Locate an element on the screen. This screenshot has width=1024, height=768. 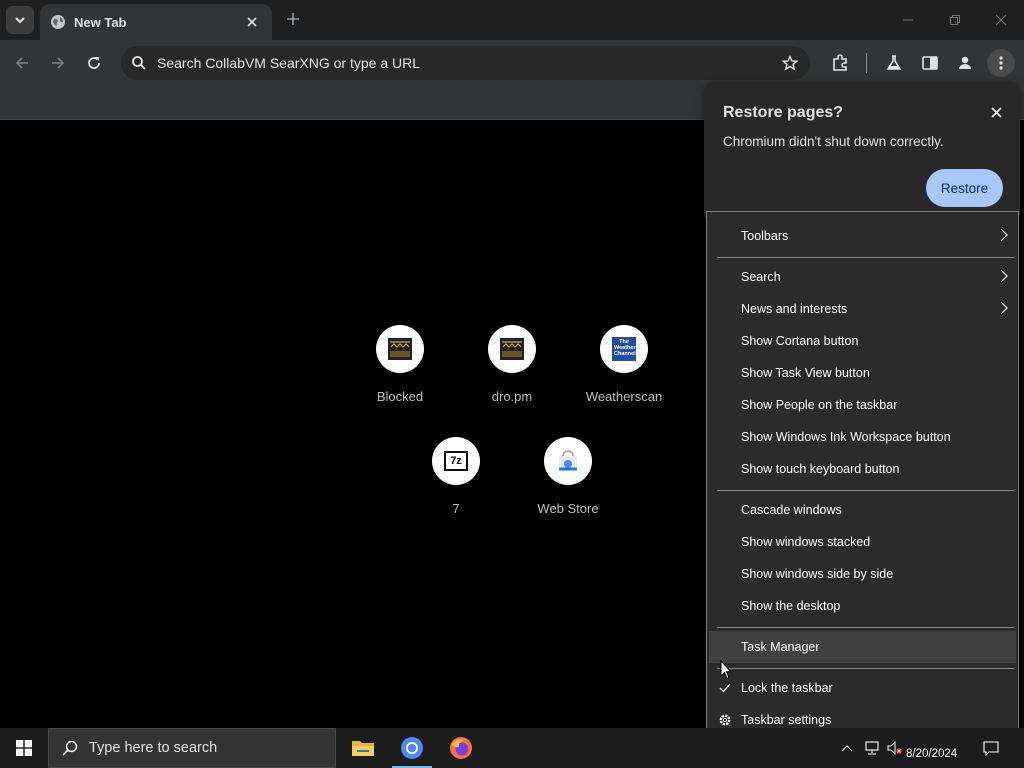
menu-item-lock-taskbar: Lock the taskbar is located at coordinates (862, 688).